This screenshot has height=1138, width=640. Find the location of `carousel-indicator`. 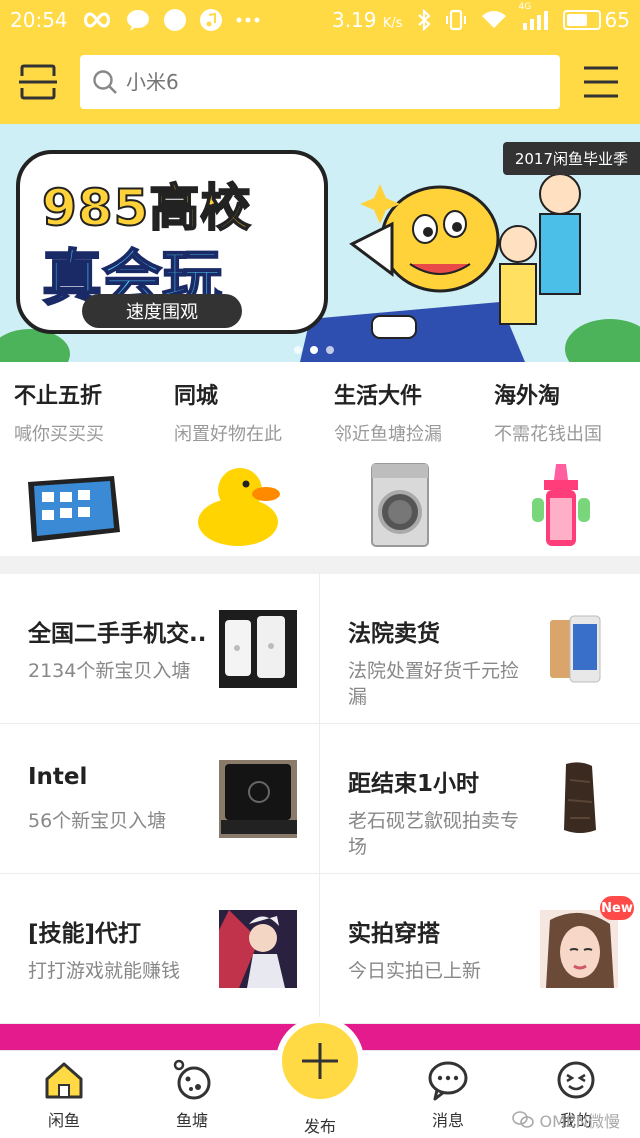

carousel-indicator is located at coordinates (314, 350).